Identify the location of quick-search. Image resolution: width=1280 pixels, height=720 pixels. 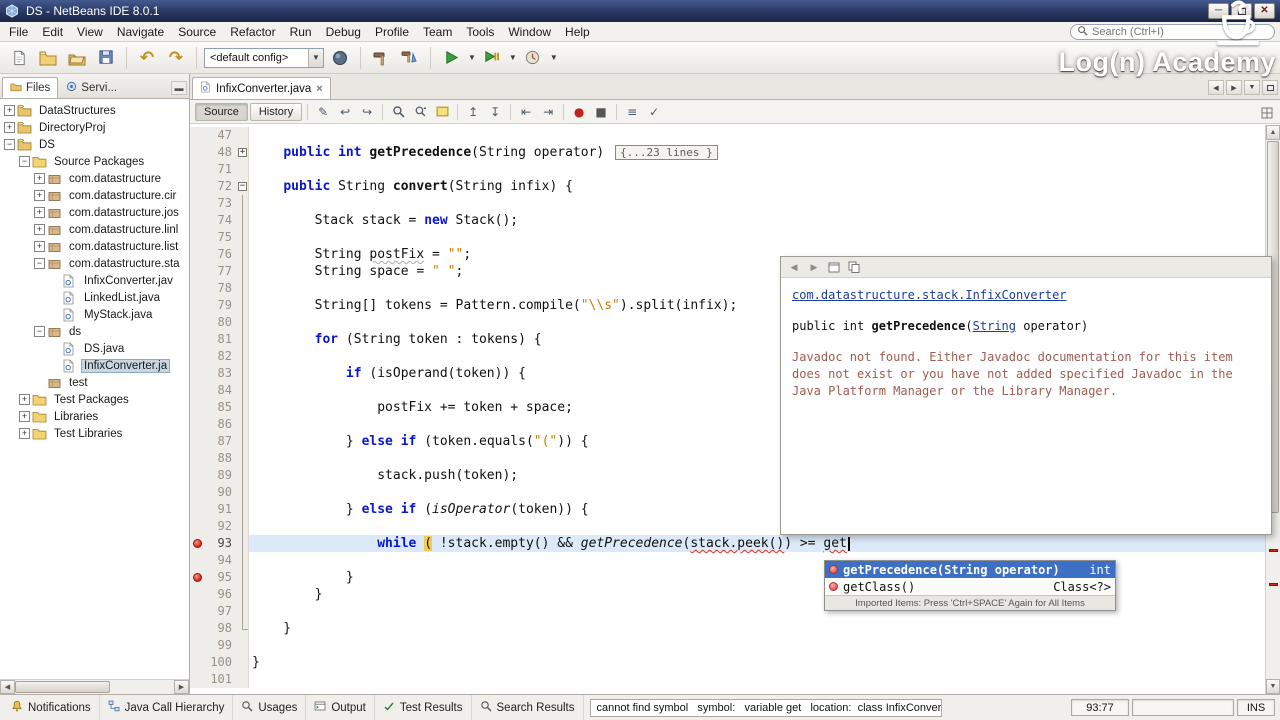
(1172, 32).